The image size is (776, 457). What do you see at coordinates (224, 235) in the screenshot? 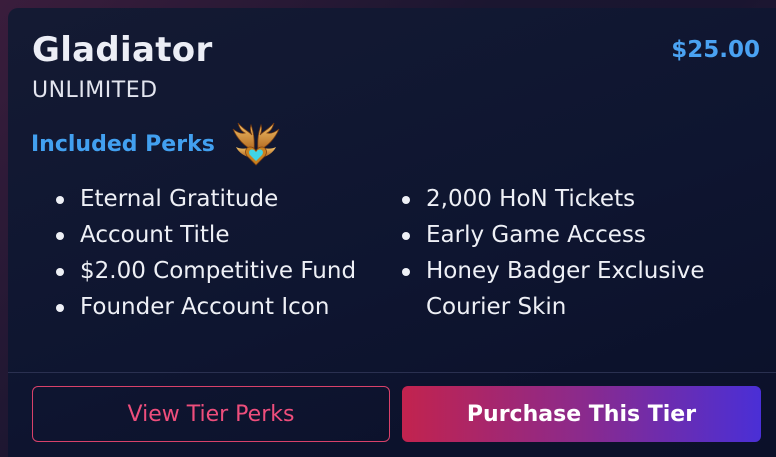
I see `perk-item: Account Title` at bounding box center [224, 235].